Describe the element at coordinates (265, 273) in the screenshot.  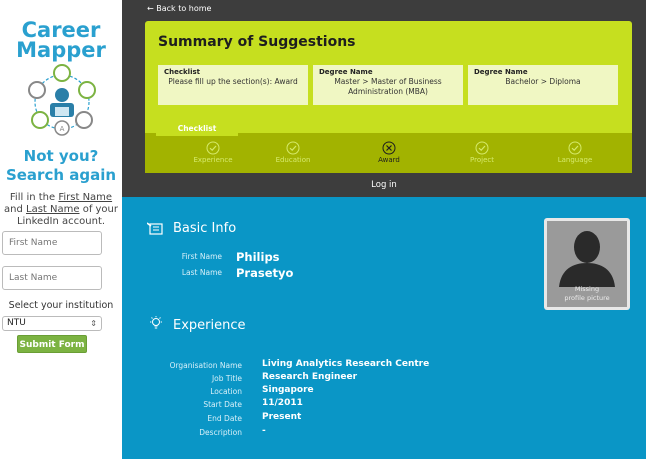
I see `last-name-value: Prasetyo` at that location.